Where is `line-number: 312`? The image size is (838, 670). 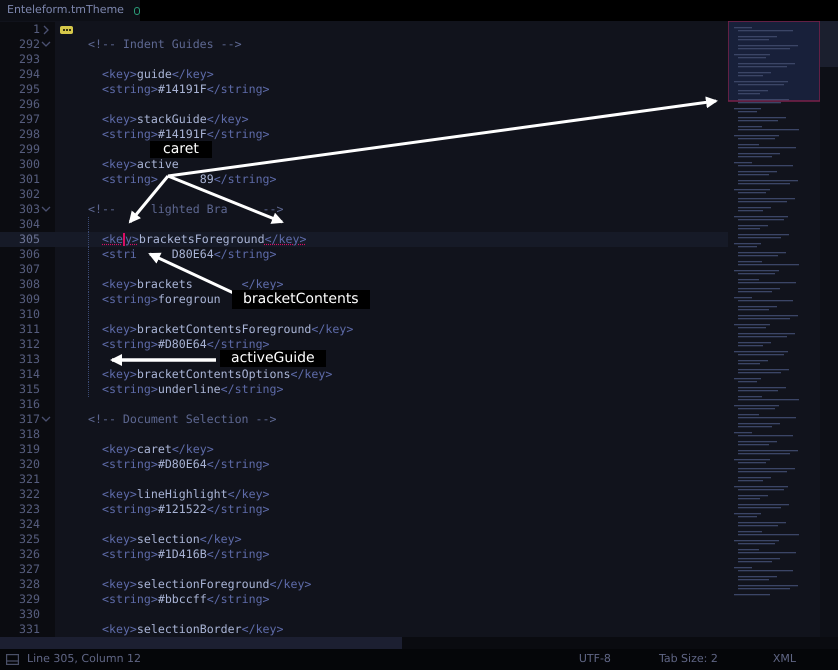
line-number: 312 is located at coordinates (29, 344).